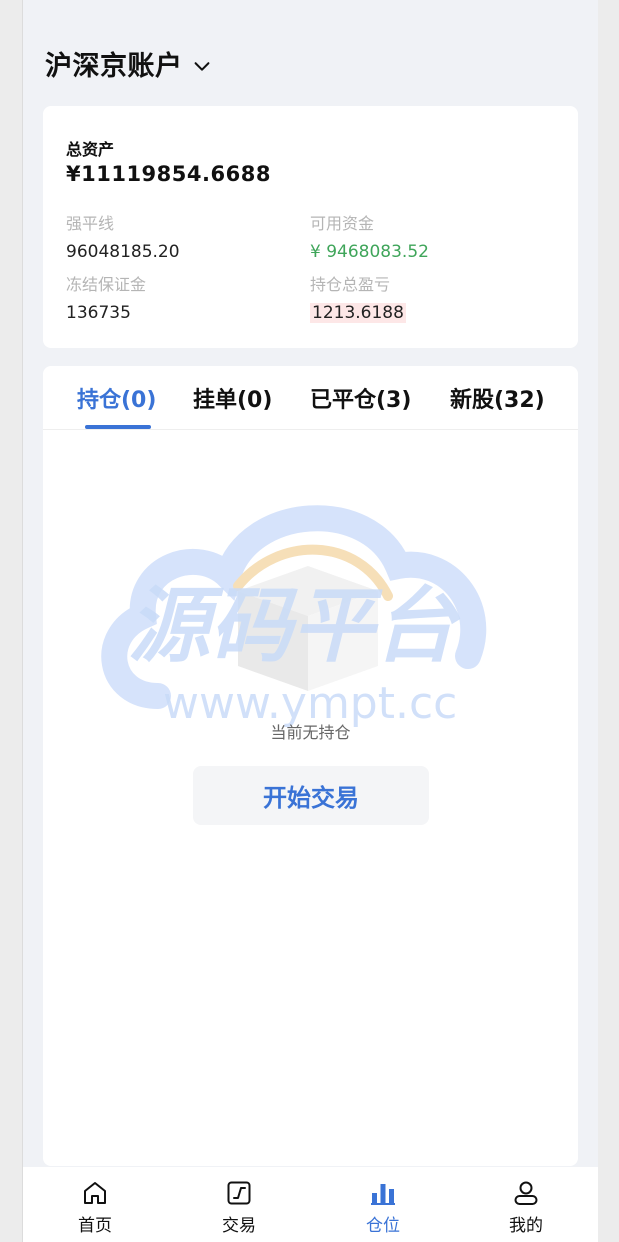  Describe the element at coordinates (168, 174) in the screenshot. I see `total-assets-value: ¥11119854.6688` at that location.